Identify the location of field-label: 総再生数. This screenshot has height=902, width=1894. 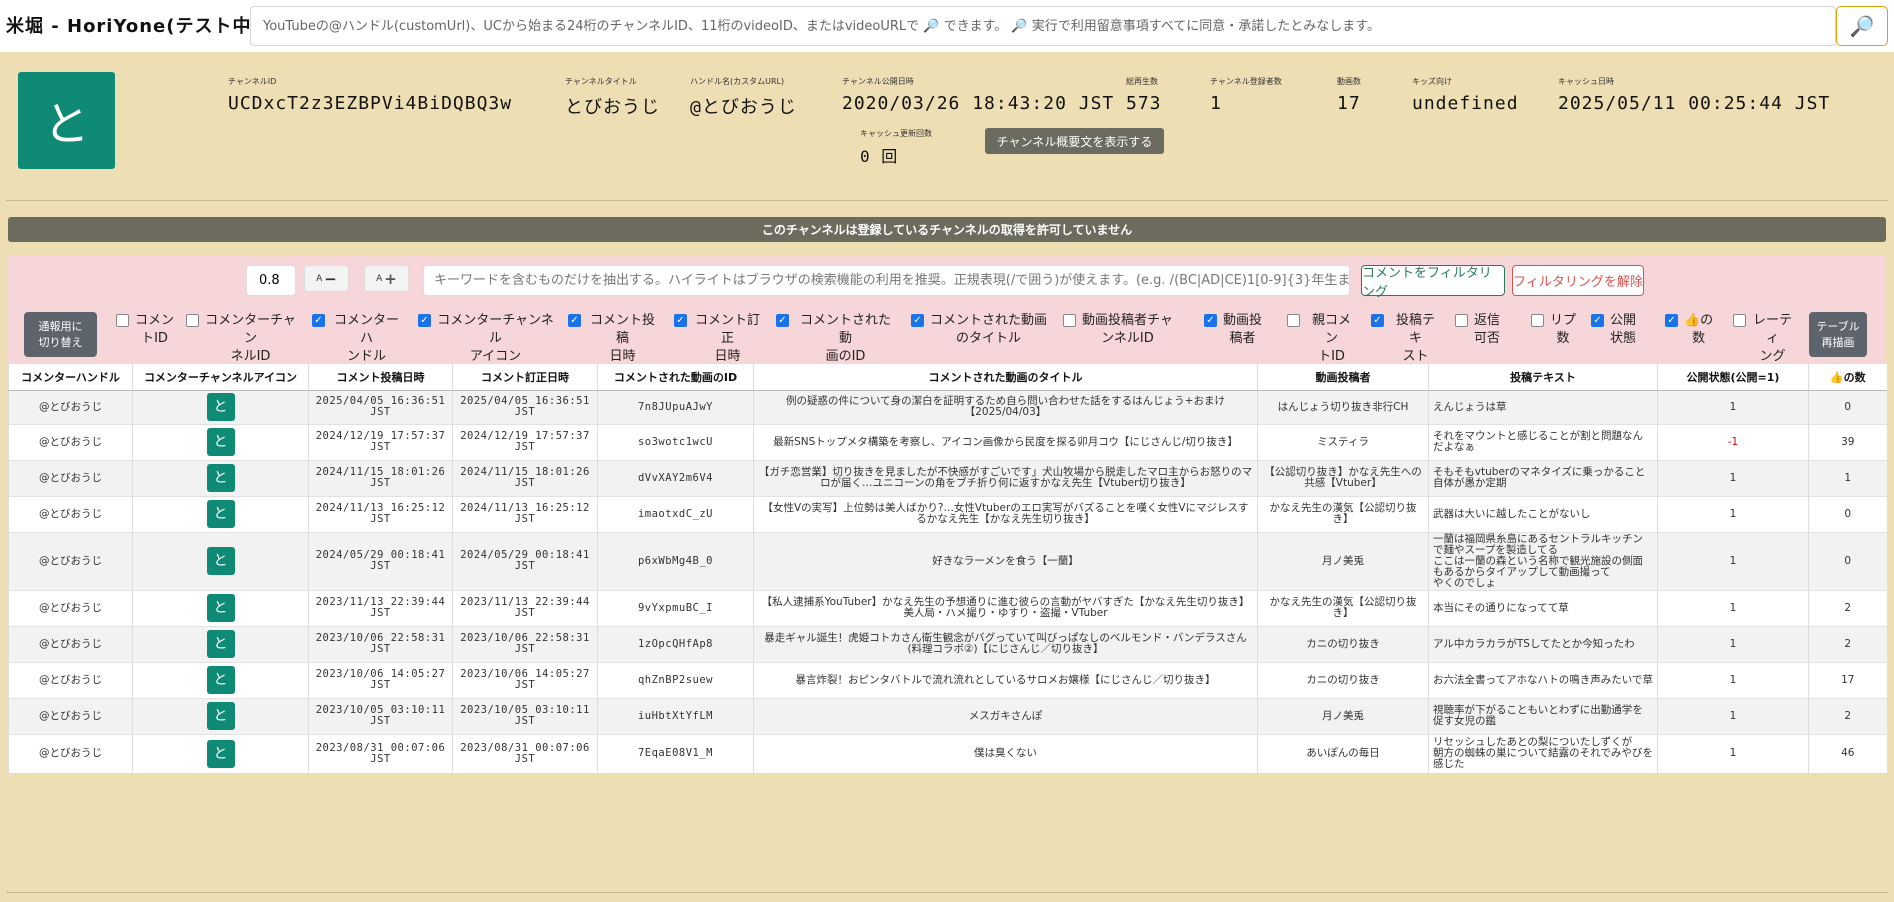
(1142, 81).